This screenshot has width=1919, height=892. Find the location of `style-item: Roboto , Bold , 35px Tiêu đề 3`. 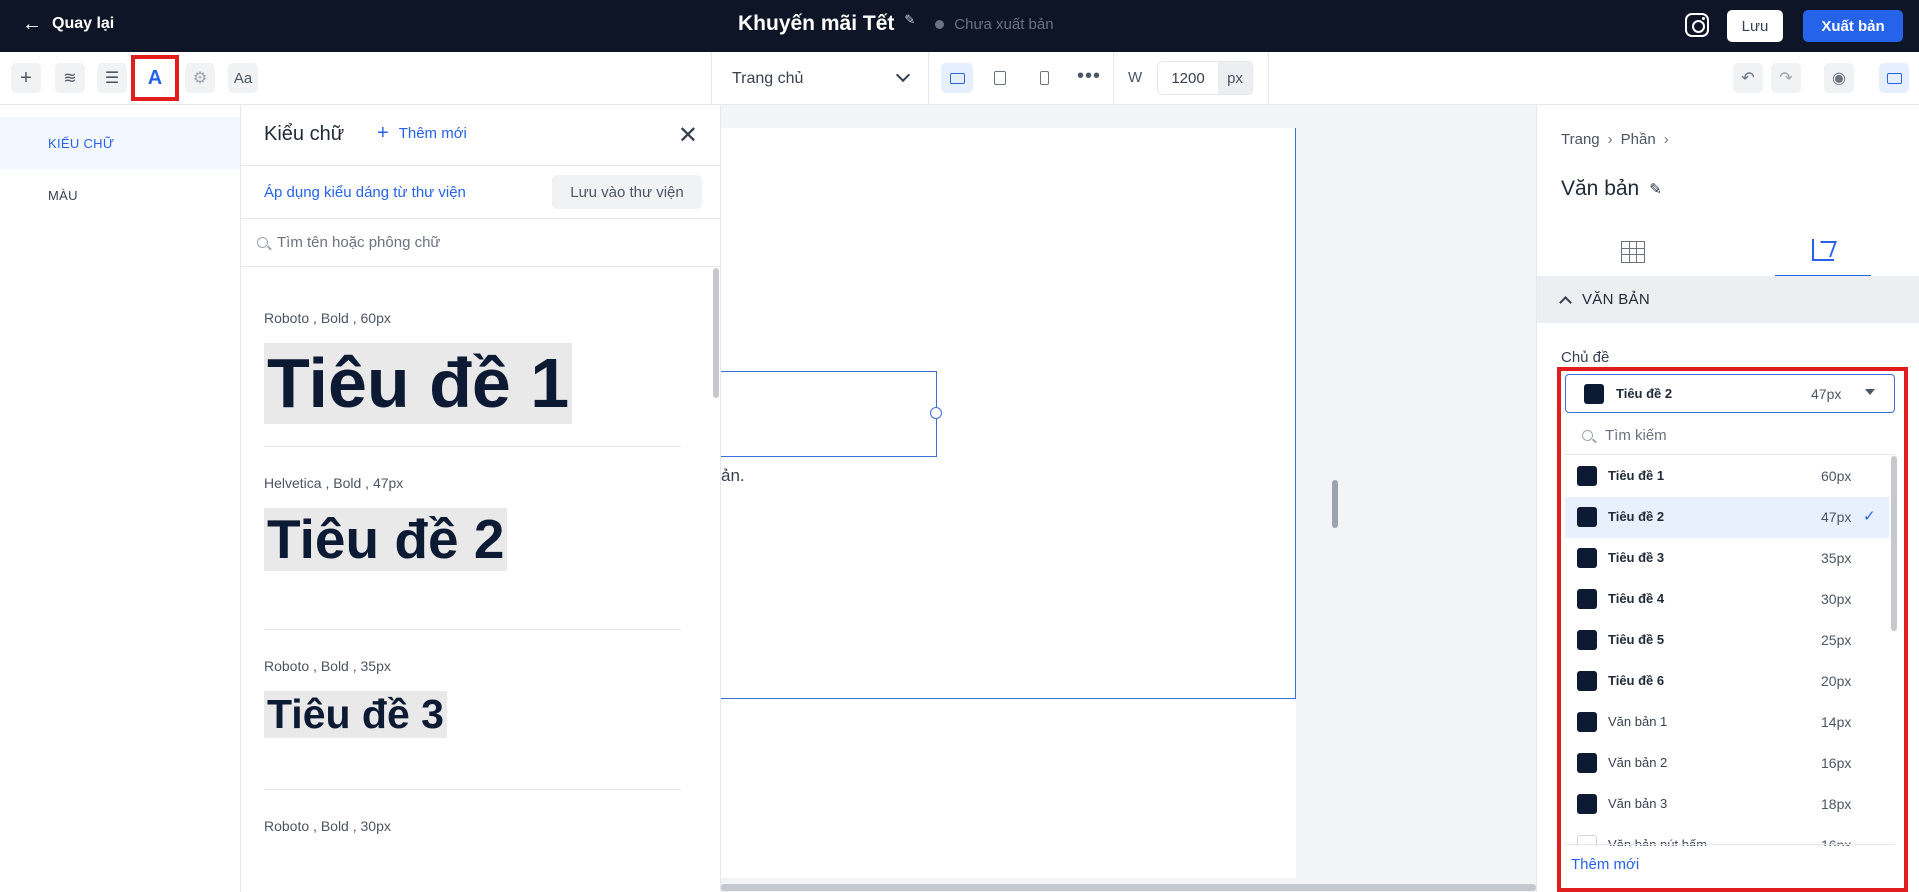

style-item: Roboto , Bold , 35px Tiêu đề 3 is located at coordinates (472, 710).